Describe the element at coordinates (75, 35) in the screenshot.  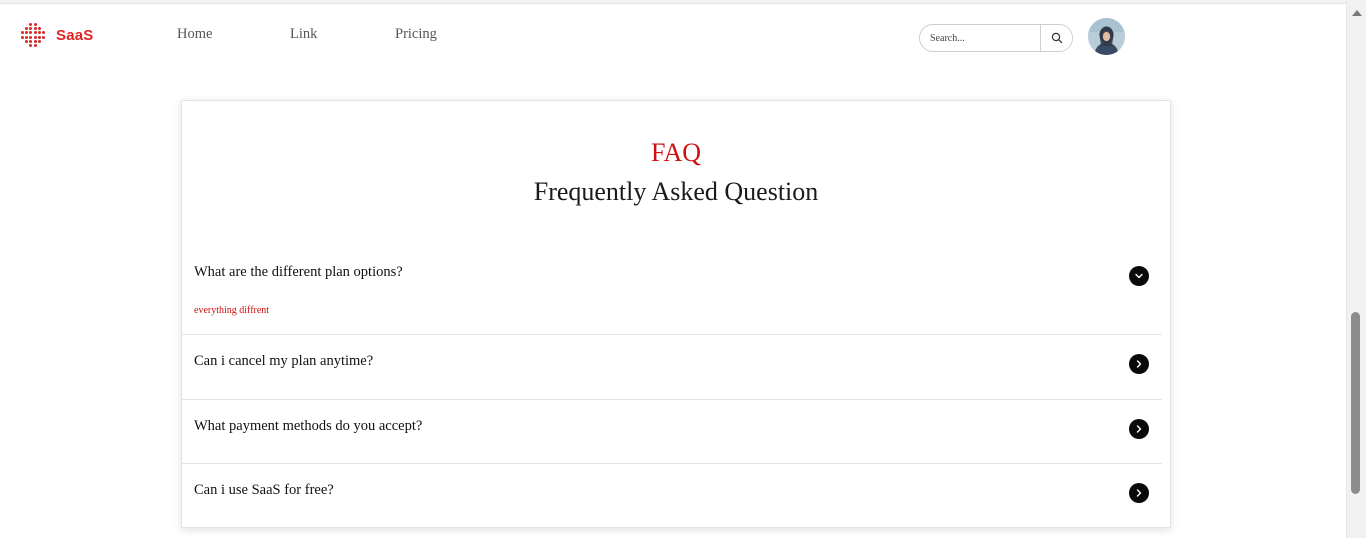
I see `brand-name: SaaS` at that location.